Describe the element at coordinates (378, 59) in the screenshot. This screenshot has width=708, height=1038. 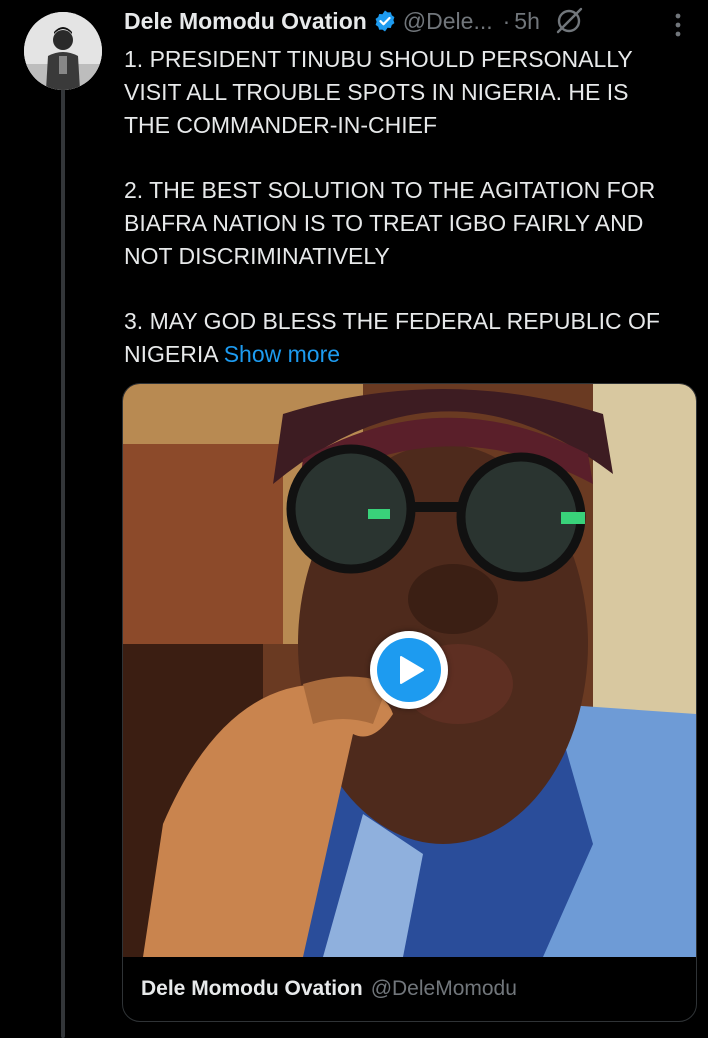
I see `tweet-line: 1. PRESIDENT TINUBU SHOULD PERSONALLY` at that location.